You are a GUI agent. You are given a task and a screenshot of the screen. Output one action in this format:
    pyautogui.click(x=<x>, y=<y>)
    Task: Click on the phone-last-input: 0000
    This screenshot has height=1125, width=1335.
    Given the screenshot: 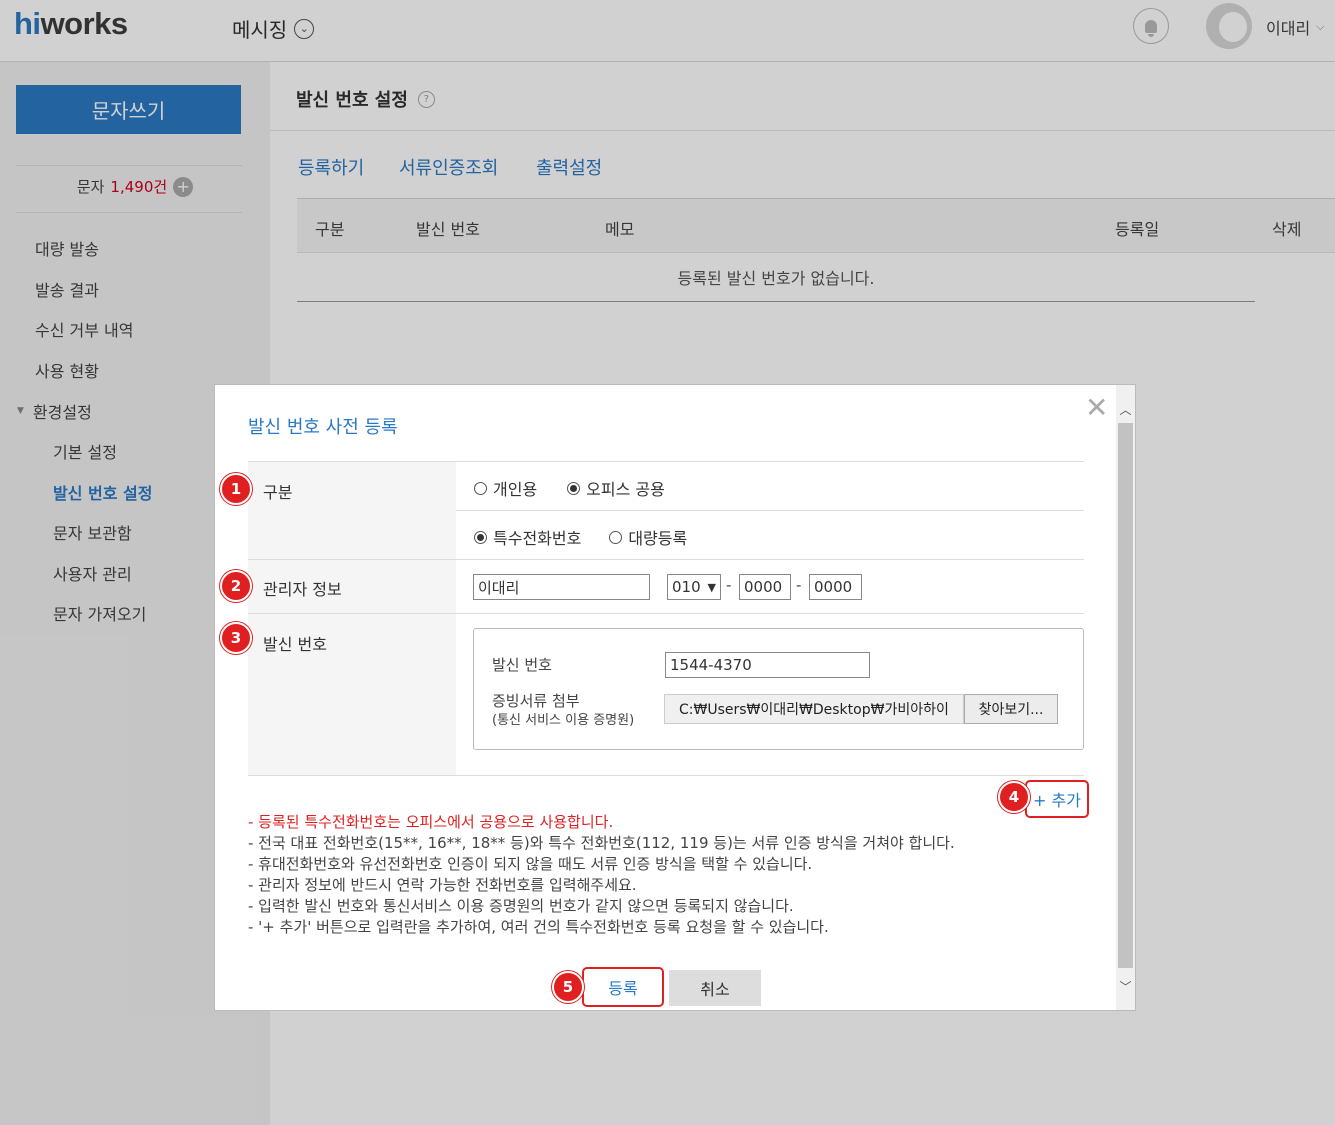 What is the action you would take?
    pyautogui.click(x=835, y=587)
    